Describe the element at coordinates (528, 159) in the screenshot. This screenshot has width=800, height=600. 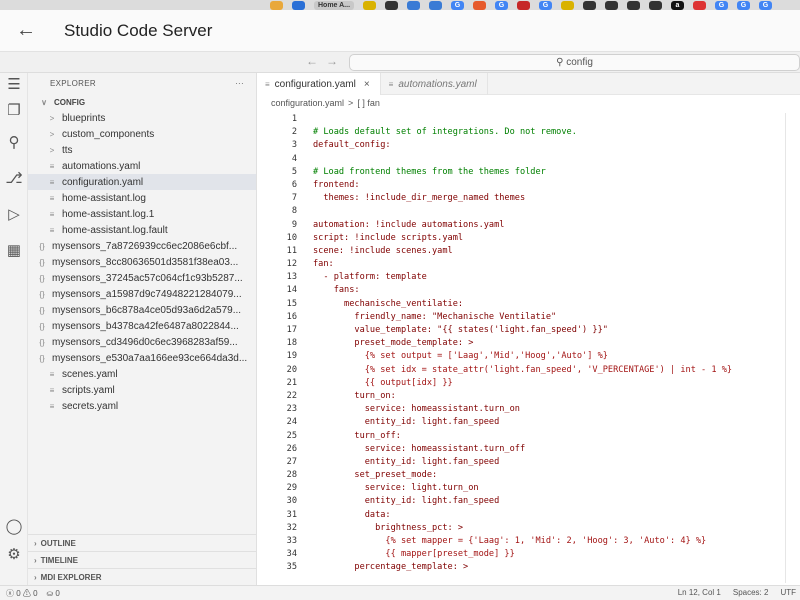
I see `code-line: 4` at that location.